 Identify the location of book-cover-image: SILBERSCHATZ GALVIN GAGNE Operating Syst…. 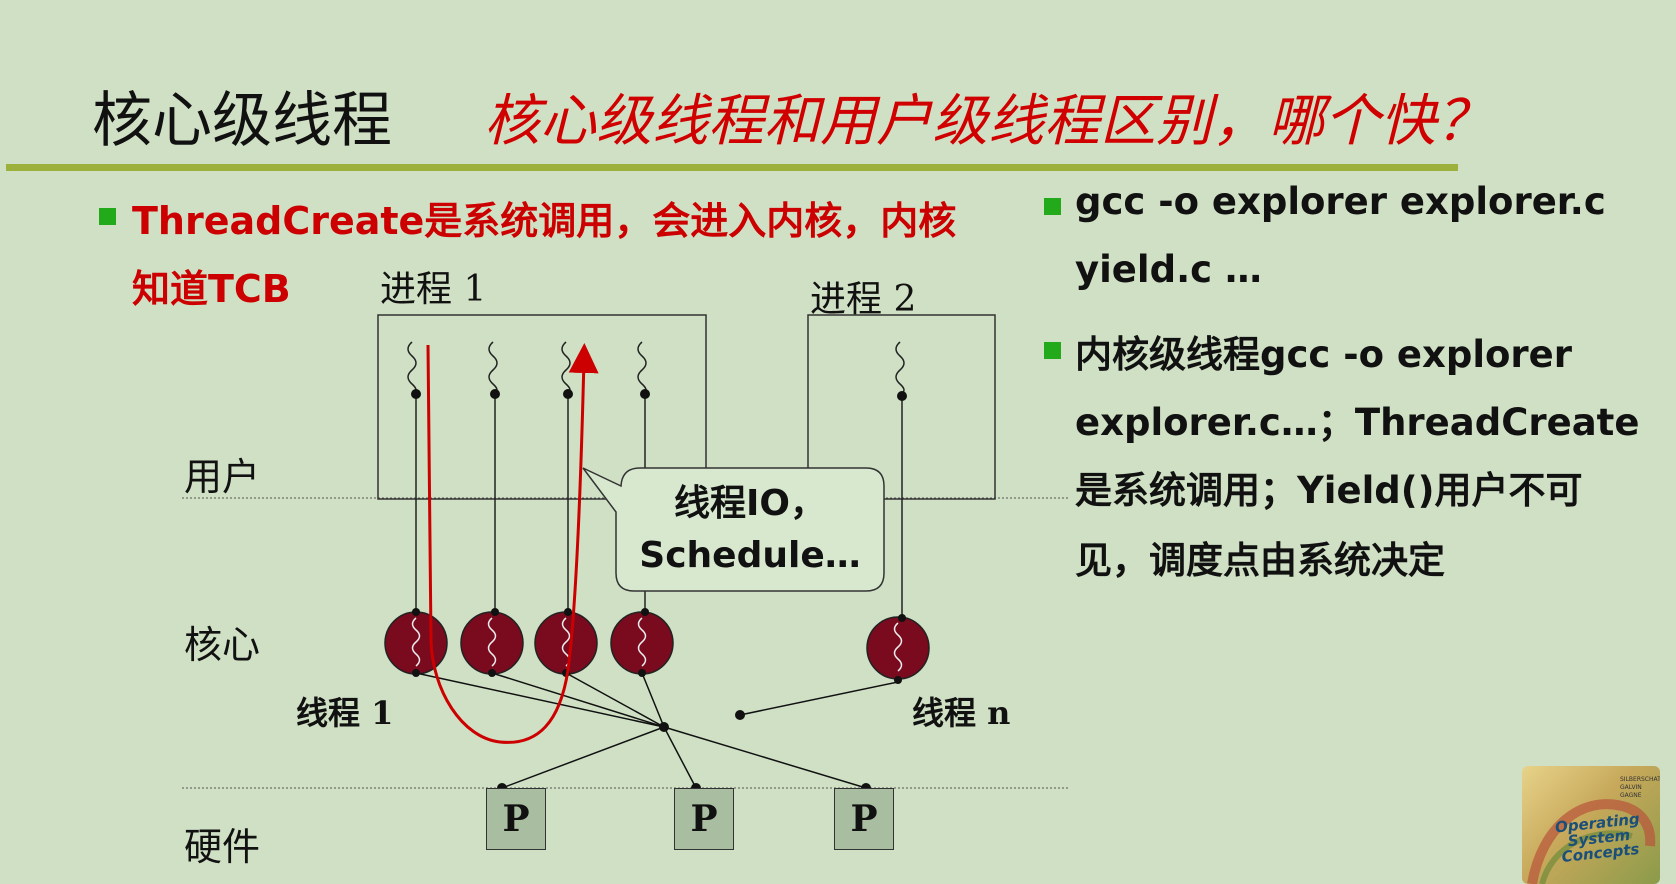
(1591, 825).